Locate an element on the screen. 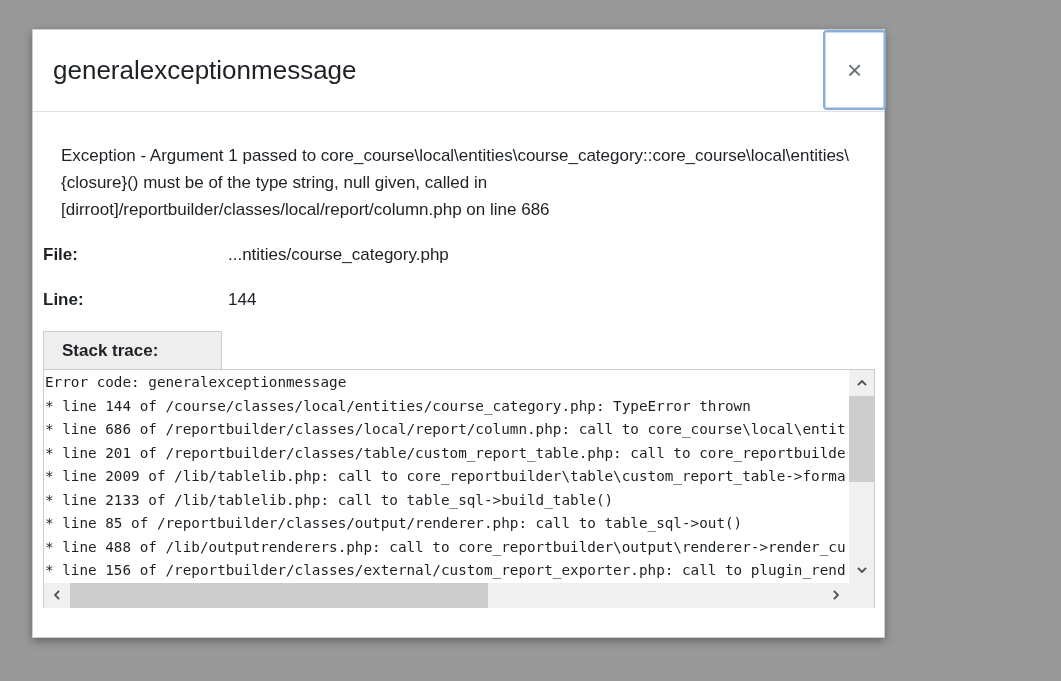 Image resolution: width=1061 pixels, height=681 pixels. stack-trace-line: * line 201 of /reportbuilder/classes/table/custom_report_table.php: call to core_reportbuilde is located at coordinates (445, 453).